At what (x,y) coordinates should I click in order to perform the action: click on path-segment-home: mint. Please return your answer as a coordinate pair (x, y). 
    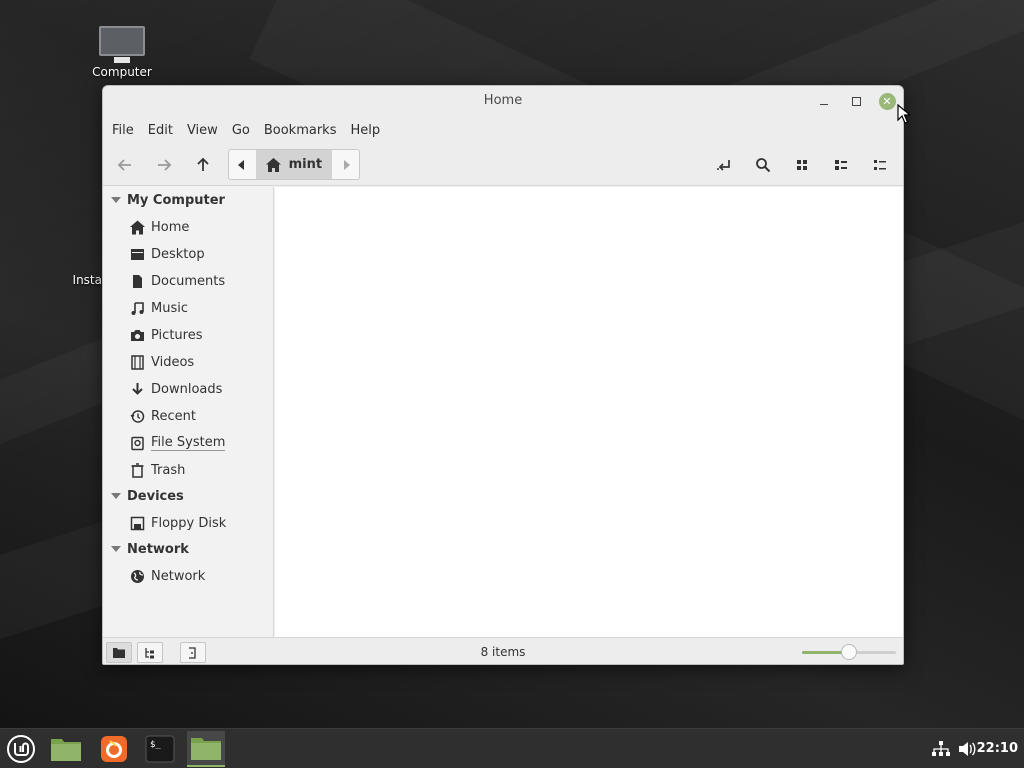
    Looking at the image, I should click on (294, 164).